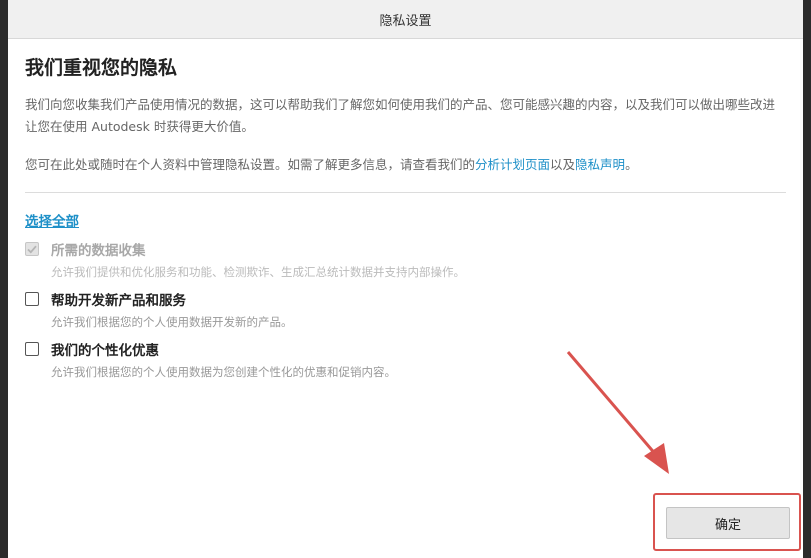  Describe the element at coordinates (101, 68) in the screenshot. I see `page-title: 我们重视您的隐私` at that location.